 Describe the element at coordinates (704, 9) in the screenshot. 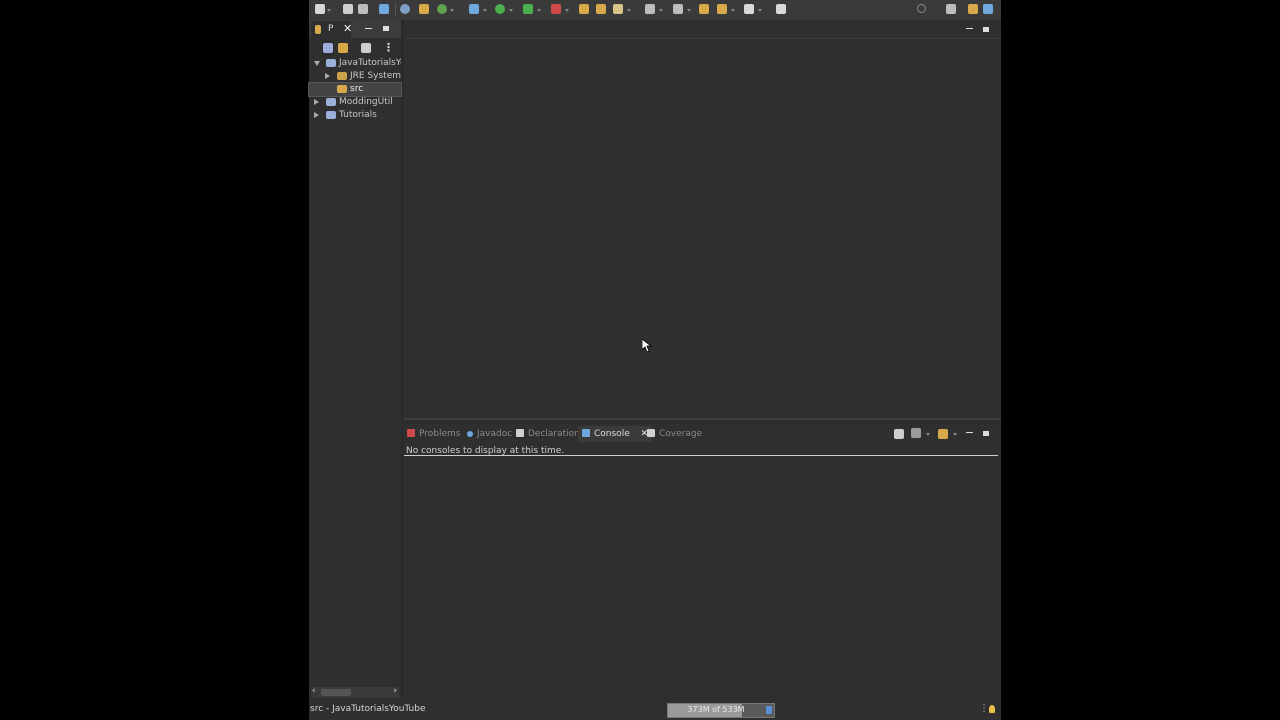

I see `last-edit-icon` at that location.